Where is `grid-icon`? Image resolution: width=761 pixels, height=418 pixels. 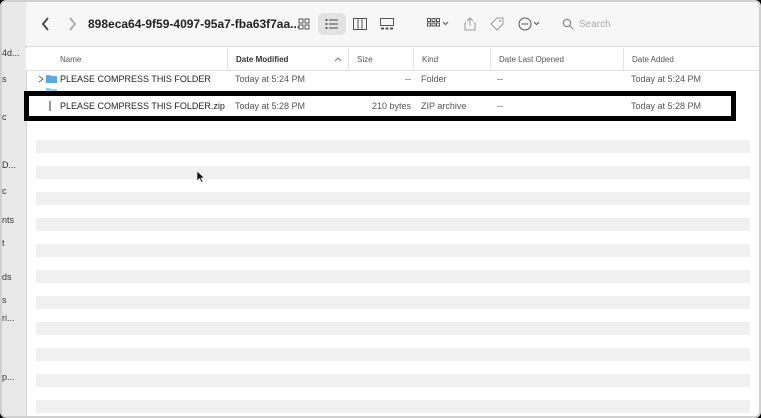
grid-icon is located at coordinates (304, 24).